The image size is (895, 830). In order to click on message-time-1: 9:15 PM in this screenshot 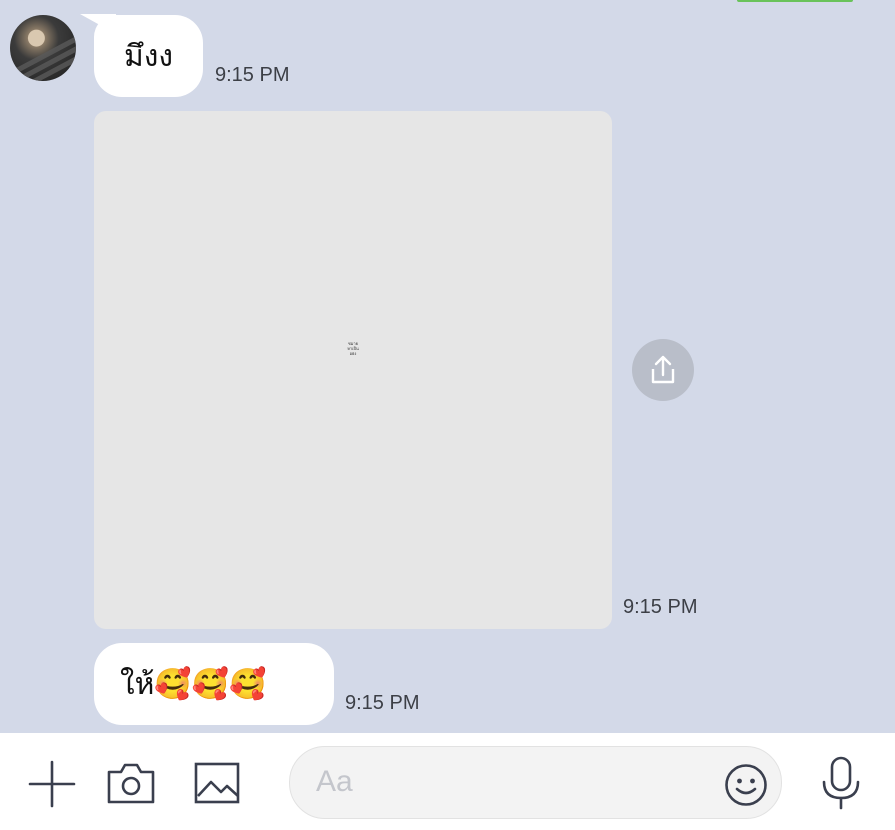, I will do `click(252, 75)`.